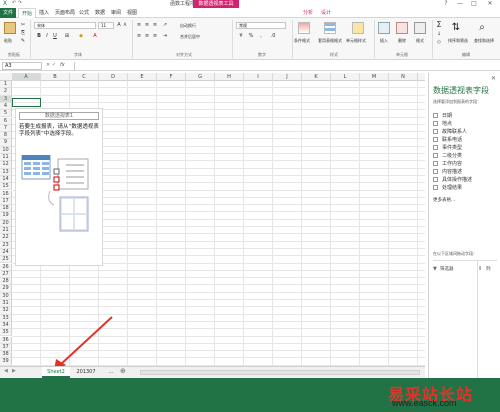  Describe the element at coordinates (165, 36) in the screenshot. I see `indent-icon: ⇥` at that location.